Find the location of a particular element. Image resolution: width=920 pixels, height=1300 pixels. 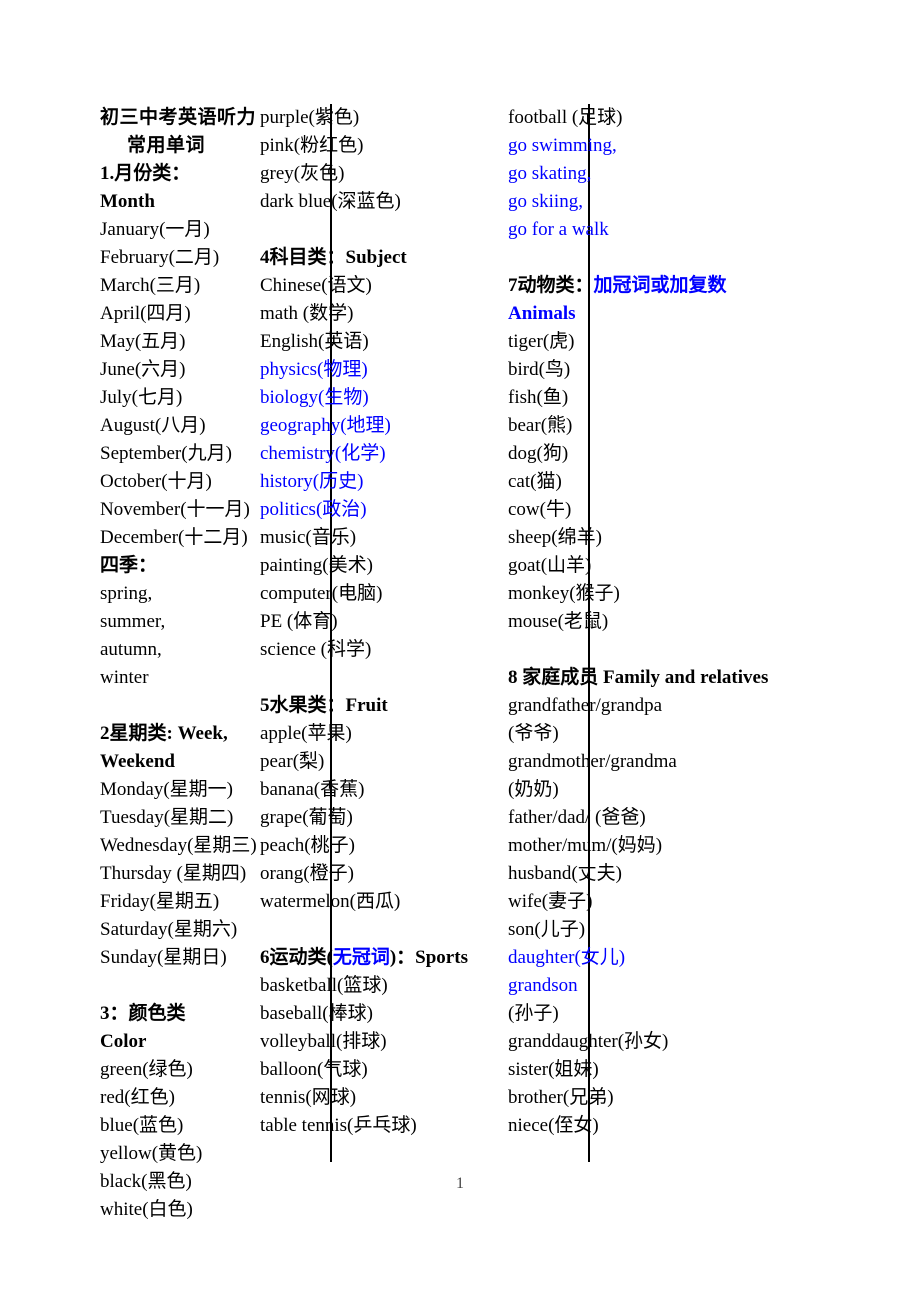

vocabulary-entry: brother(兄弟) is located at coordinates (561, 1097).